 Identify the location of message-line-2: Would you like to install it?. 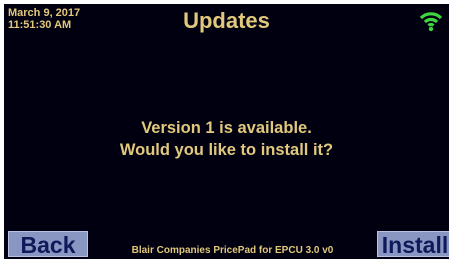
(226, 150).